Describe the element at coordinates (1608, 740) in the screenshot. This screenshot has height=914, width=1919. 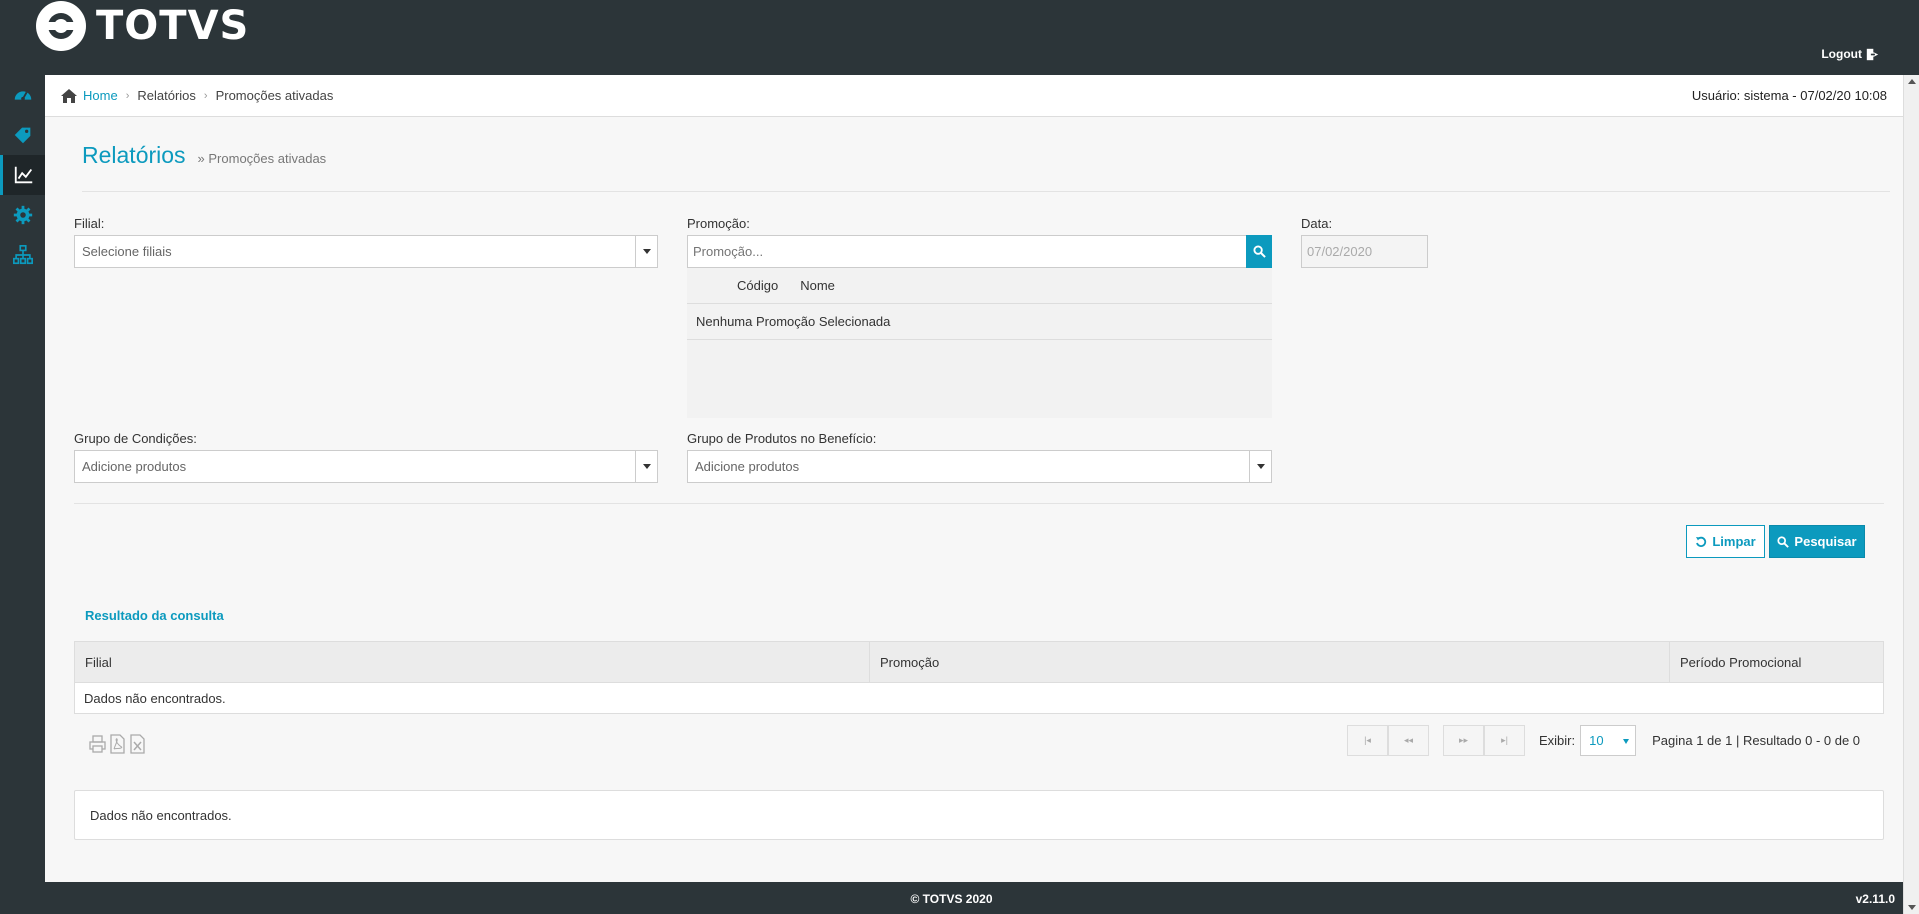
I see `page-size-select: 10` at that location.